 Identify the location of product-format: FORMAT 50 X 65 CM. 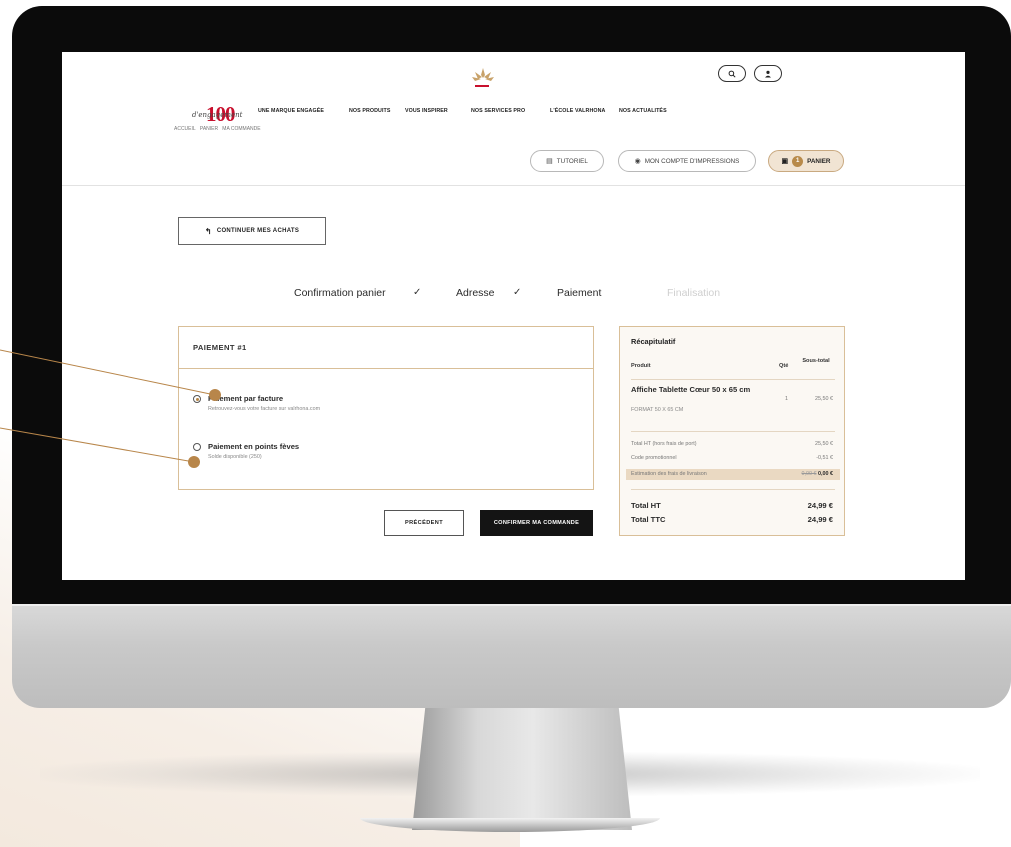
(657, 410).